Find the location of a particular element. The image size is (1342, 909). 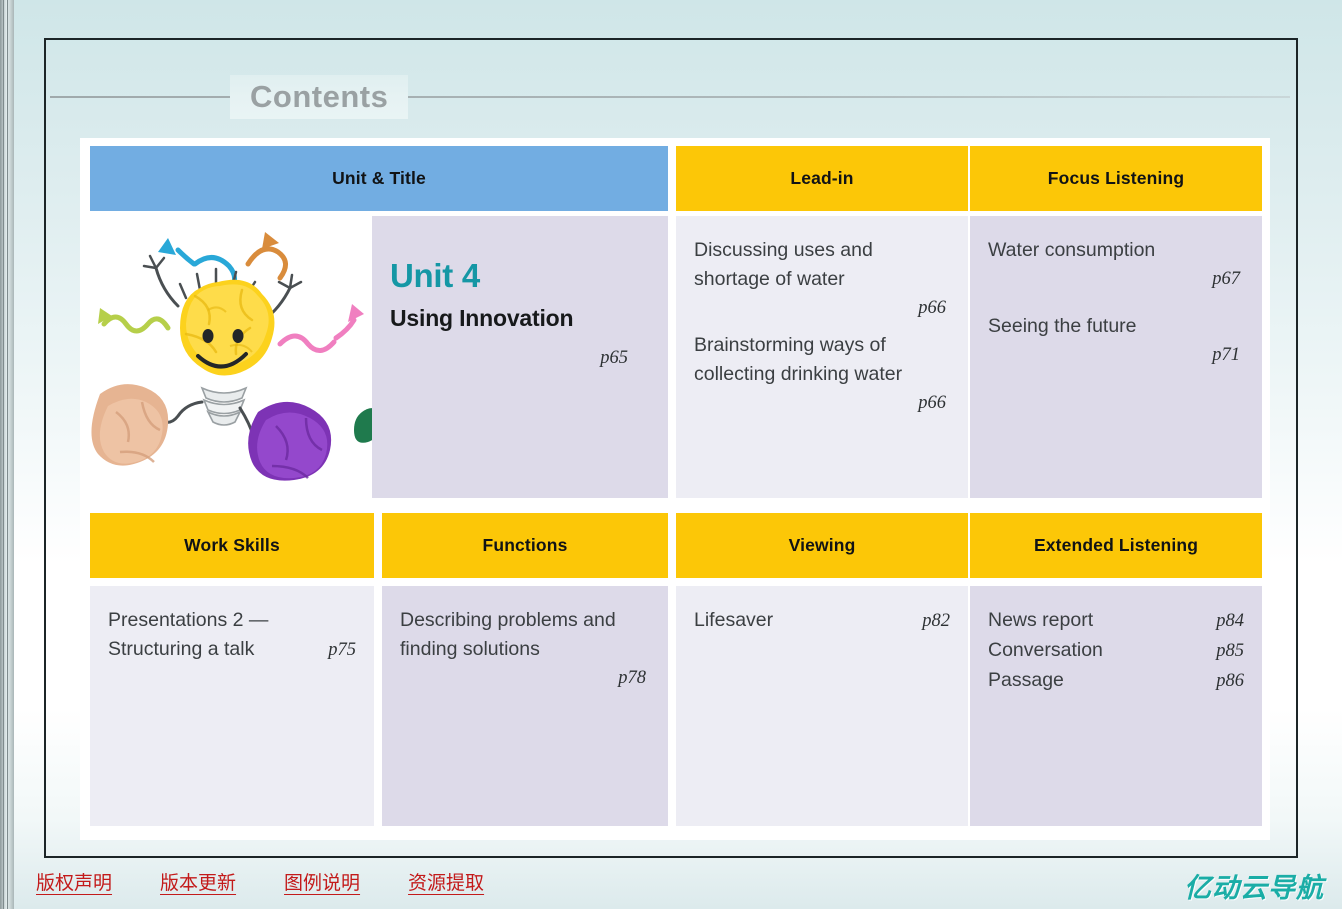

lead-in-entry-text: Discussing uses and shortage of water is located at coordinates (783, 264).